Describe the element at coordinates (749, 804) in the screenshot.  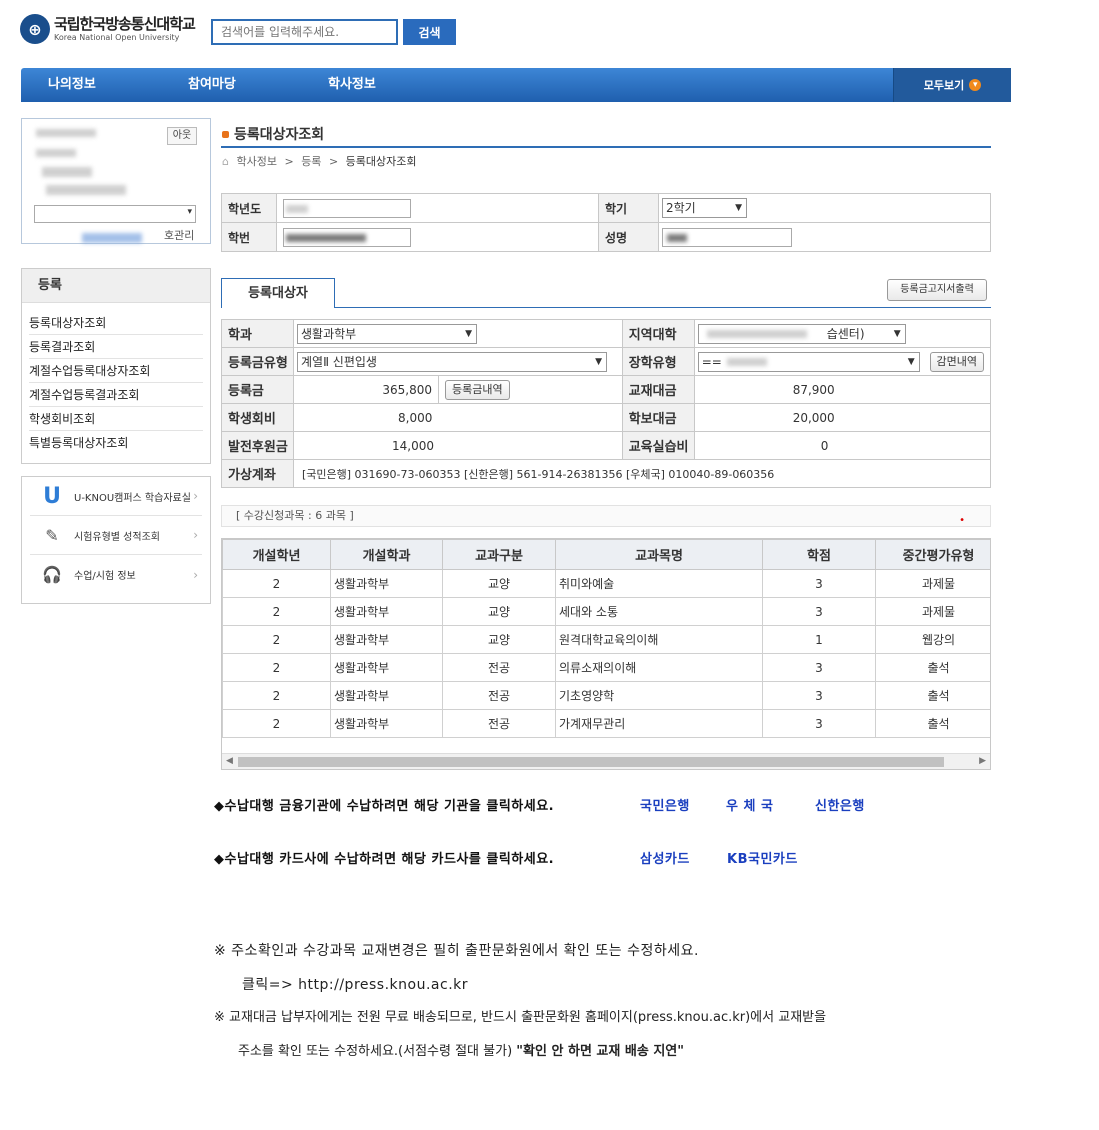
I see `bank-link-post: 우 체 국` at that location.